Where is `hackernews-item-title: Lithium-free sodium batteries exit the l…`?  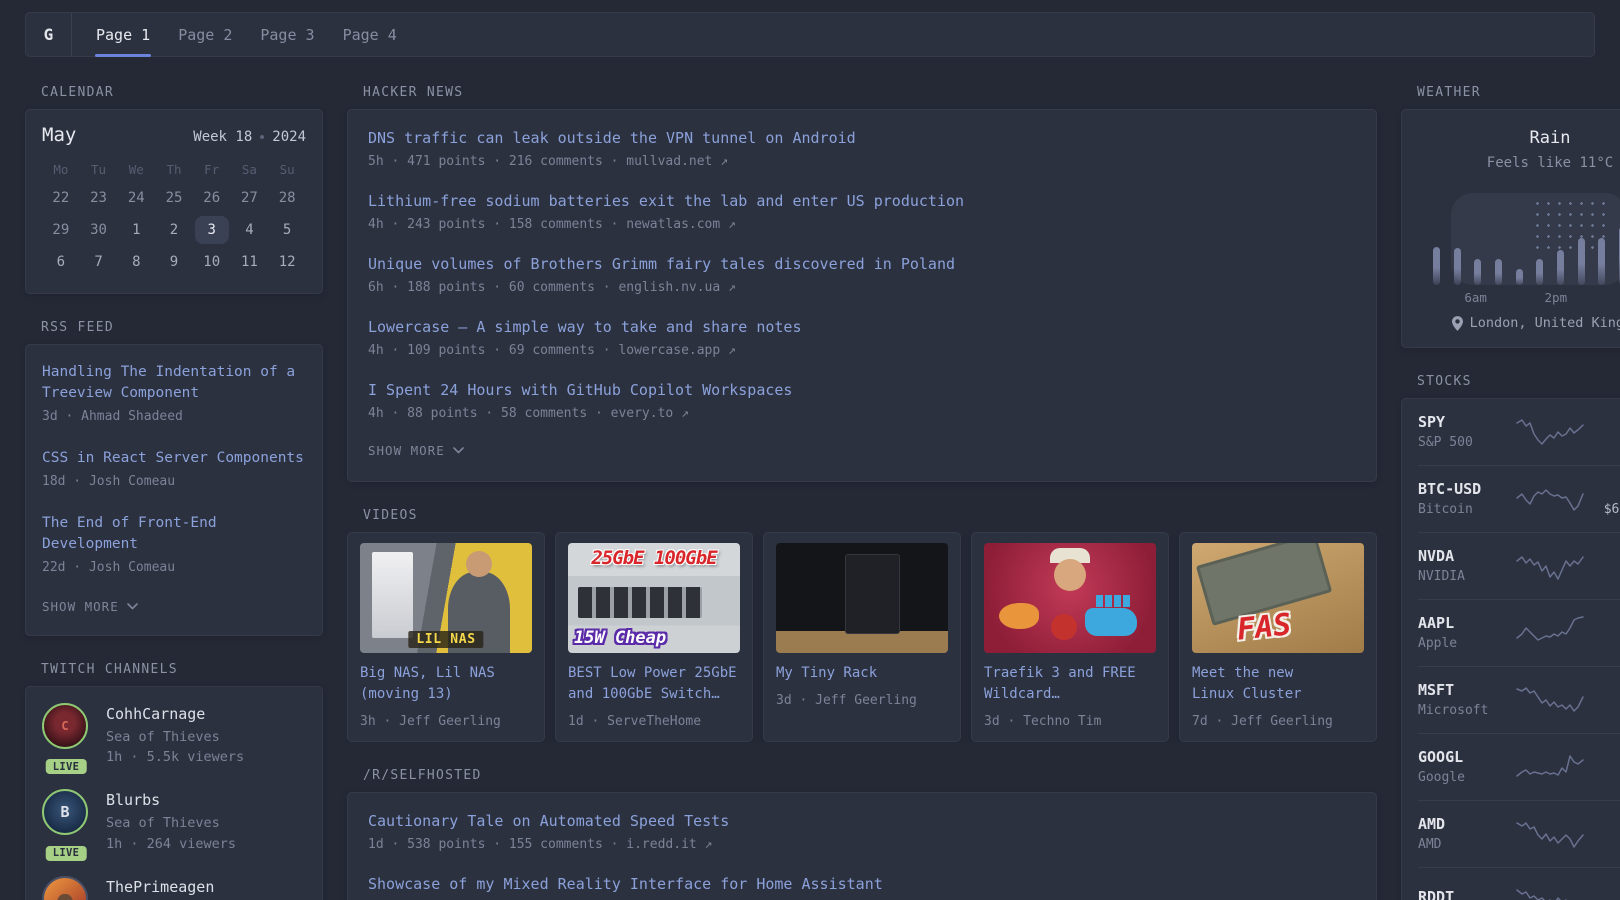
hackernews-item-title: Lithium-free sodium batteries exit the l… is located at coordinates (862, 201).